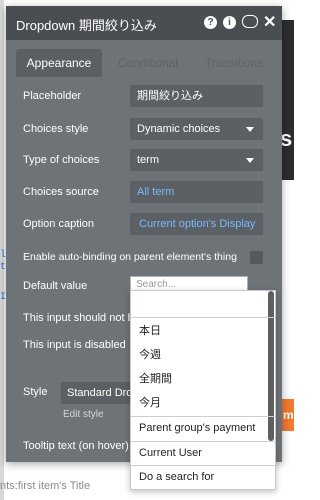  Describe the element at coordinates (203, 477) in the screenshot. I see `dropdown-option: Do a search for` at that location.